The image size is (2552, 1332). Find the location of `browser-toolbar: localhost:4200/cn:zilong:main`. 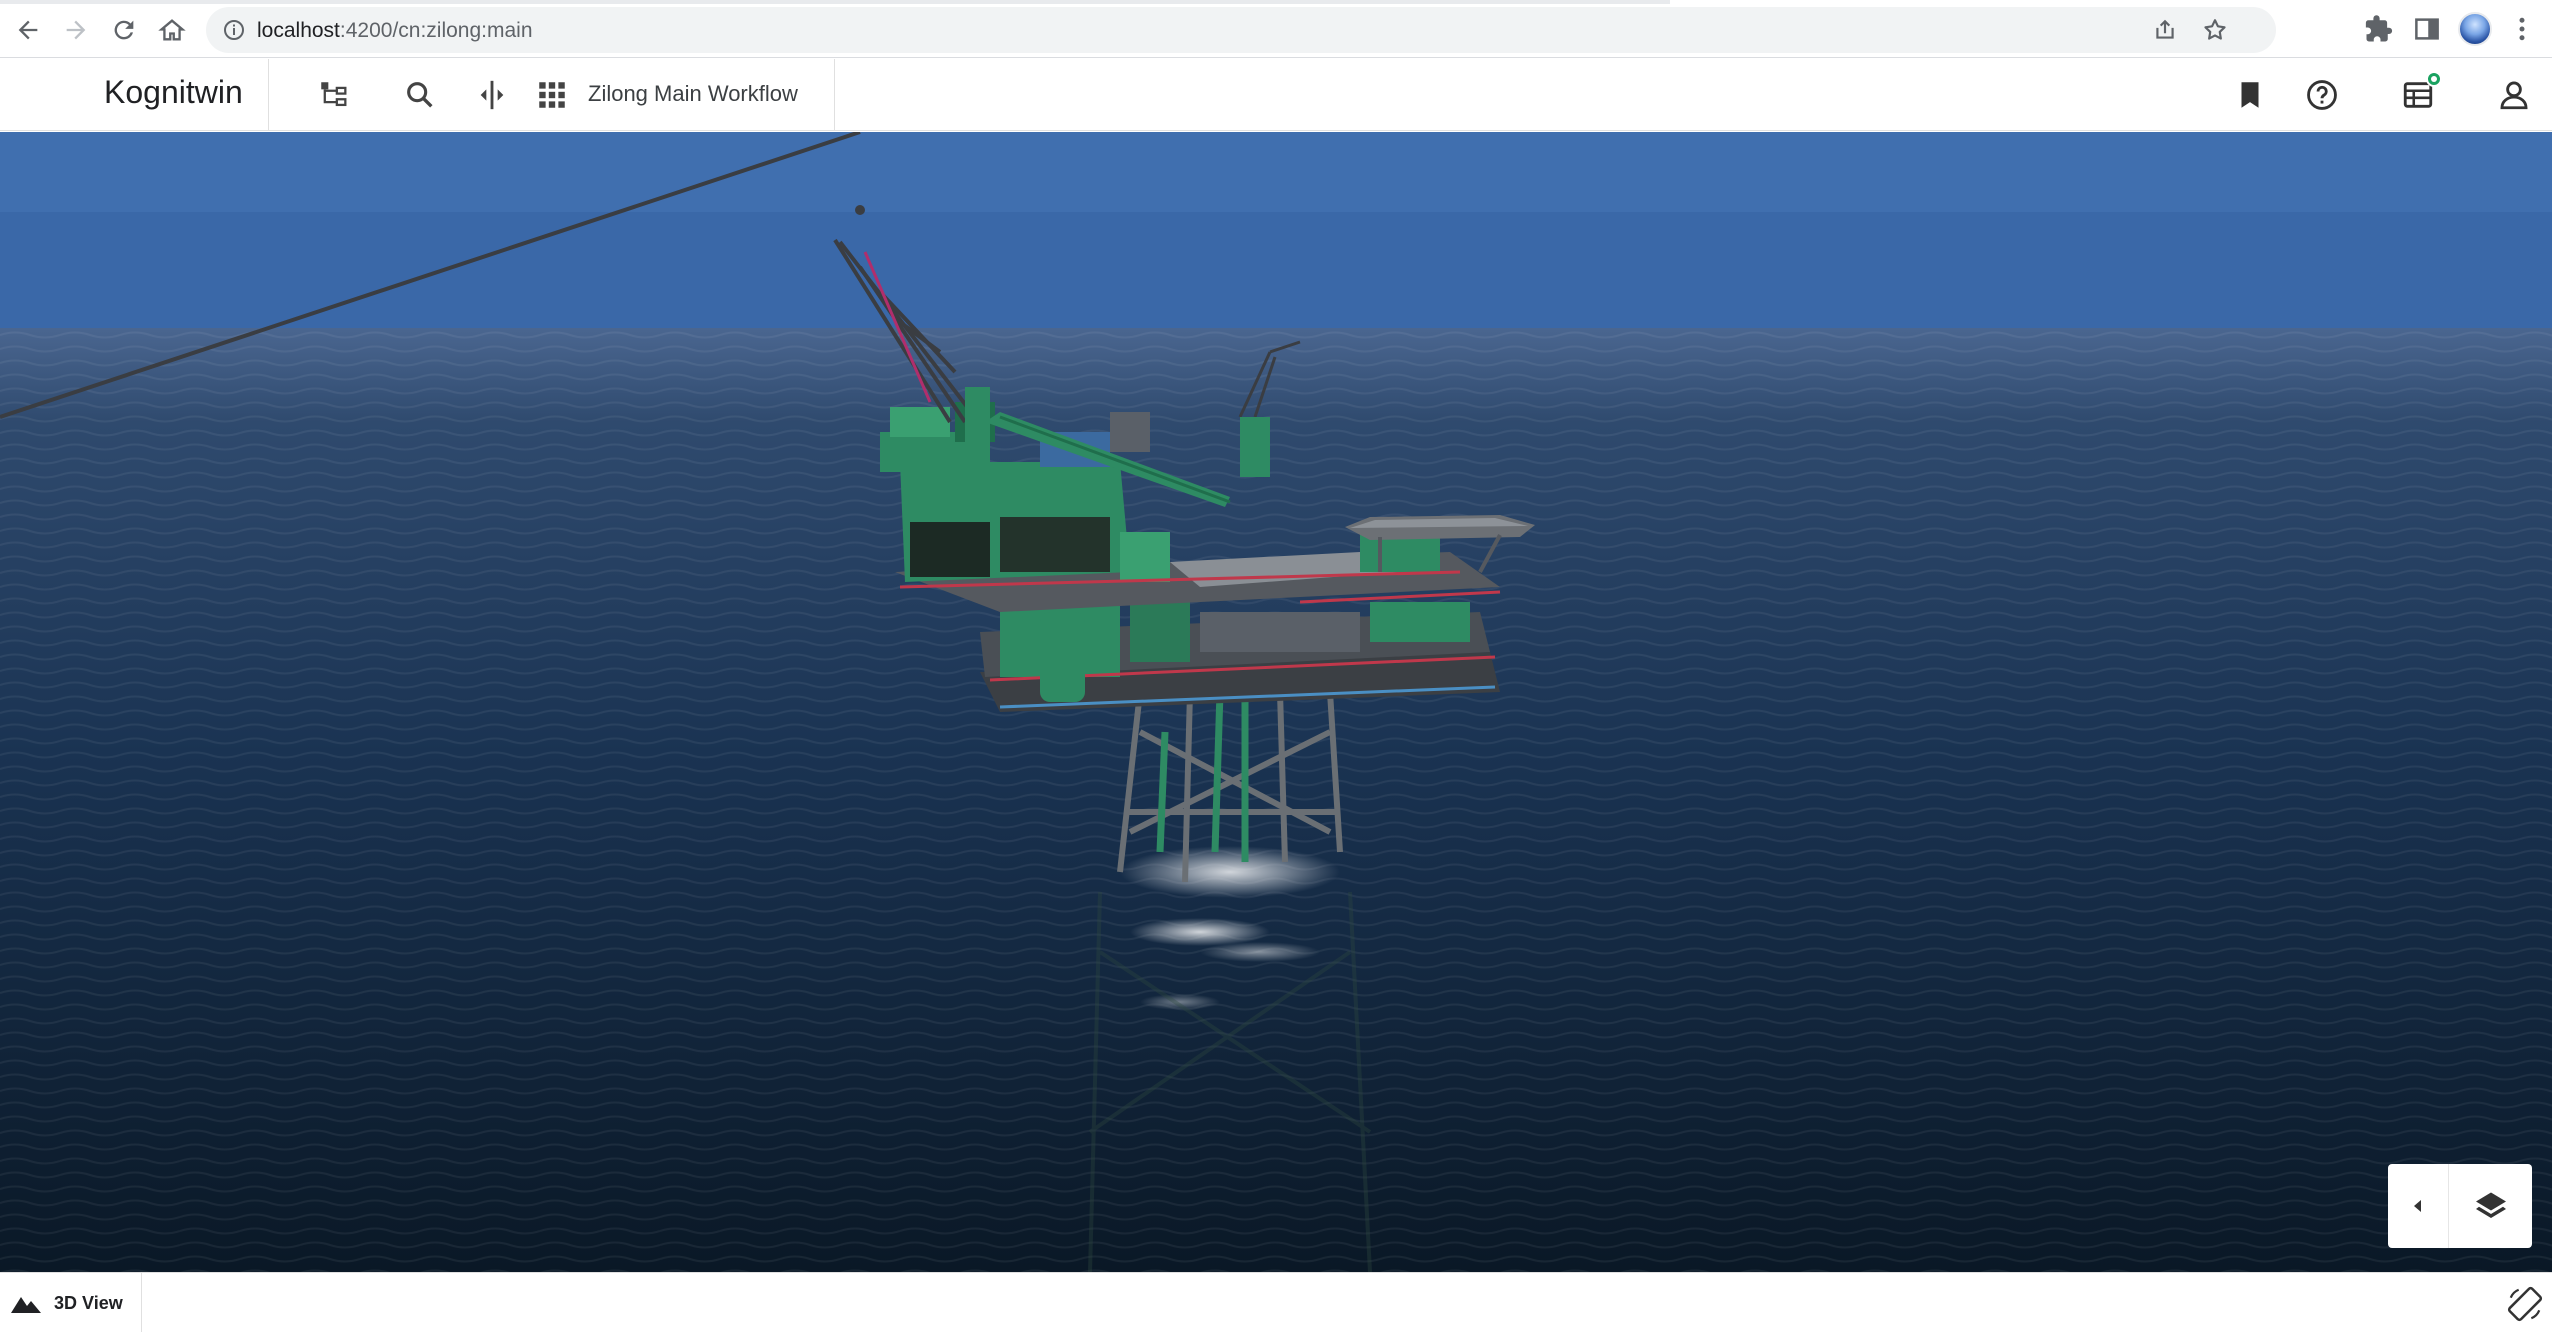

browser-toolbar: localhost:4200/cn:zilong:main is located at coordinates (1276, 29).